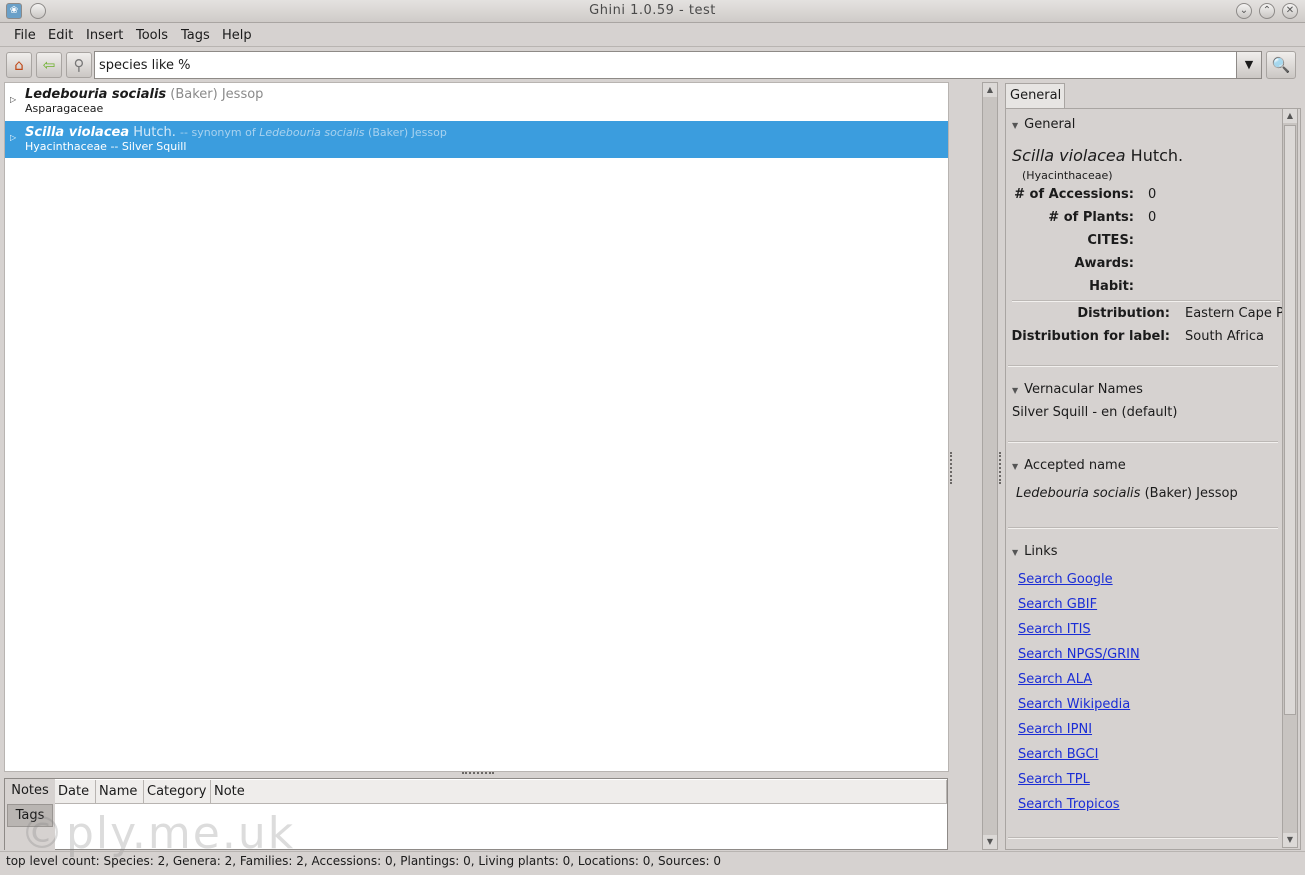 The height and width of the screenshot is (875, 1305). What do you see at coordinates (177, 792) in the screenshot?
I see `column-category: Category` at bounding box center [177, 792].